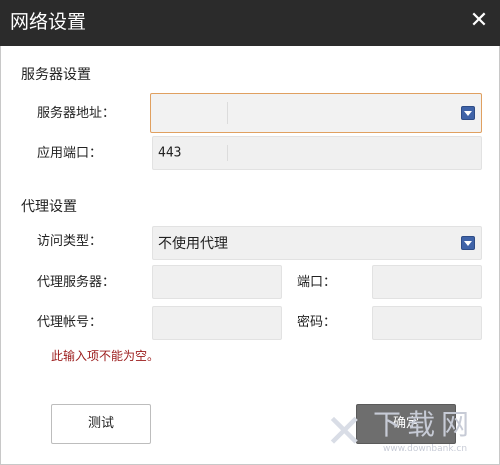 The height and width of the screenshot is (465, 500). What do you see at coordinates (427, 323) in the screenshot?
I see `proxy-password-input` at bounding box center [427, 323].